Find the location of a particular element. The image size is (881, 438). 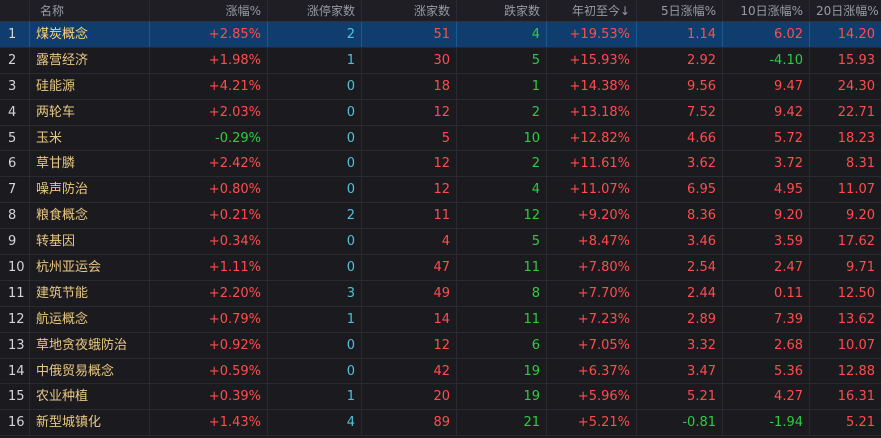

header-5d-change: 5日涨幅% is located at coordinates (680, 10).